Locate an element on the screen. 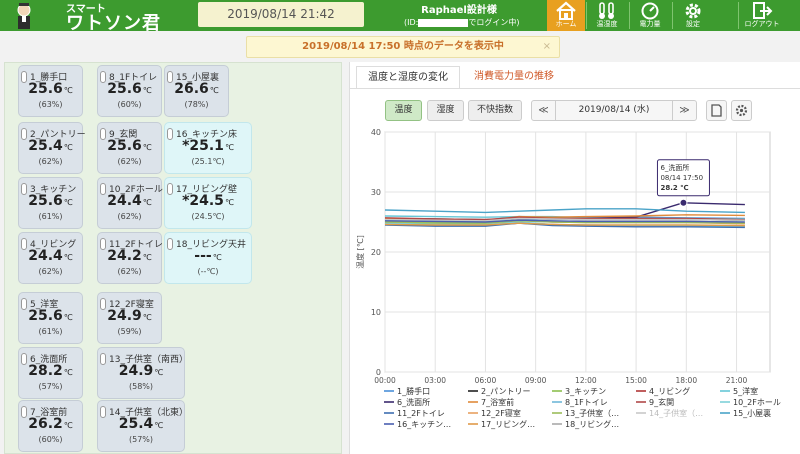  note-button is located at coordinates (716, 110).